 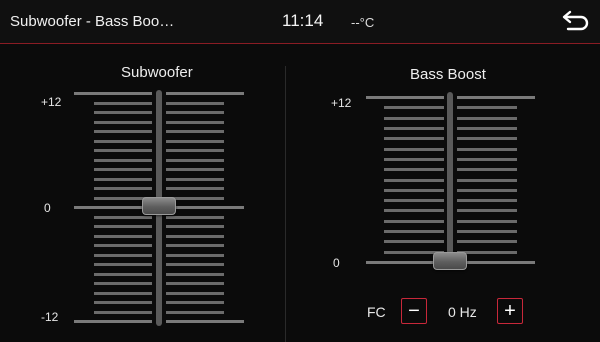 I want to click on bass-boost-min-label: 0, so click(x=336, y=263).